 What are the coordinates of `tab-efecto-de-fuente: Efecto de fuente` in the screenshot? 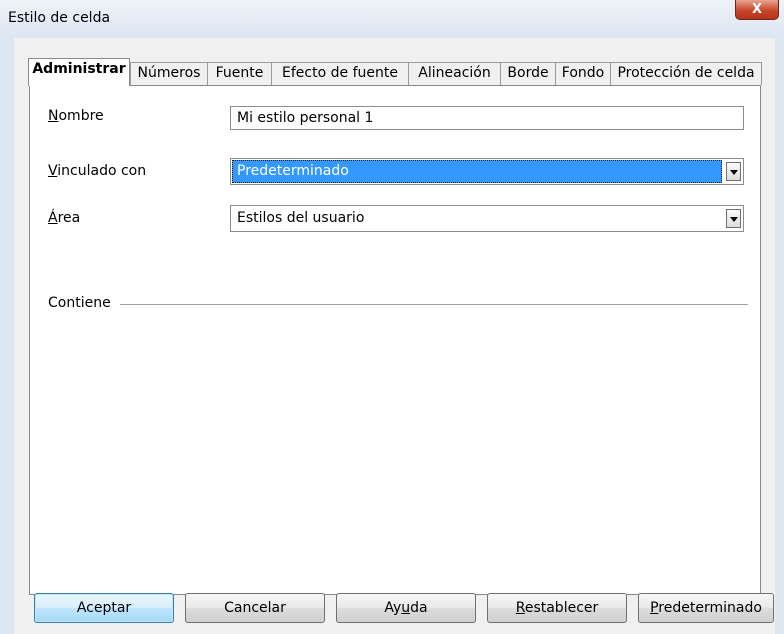 It's located at (340, 73).